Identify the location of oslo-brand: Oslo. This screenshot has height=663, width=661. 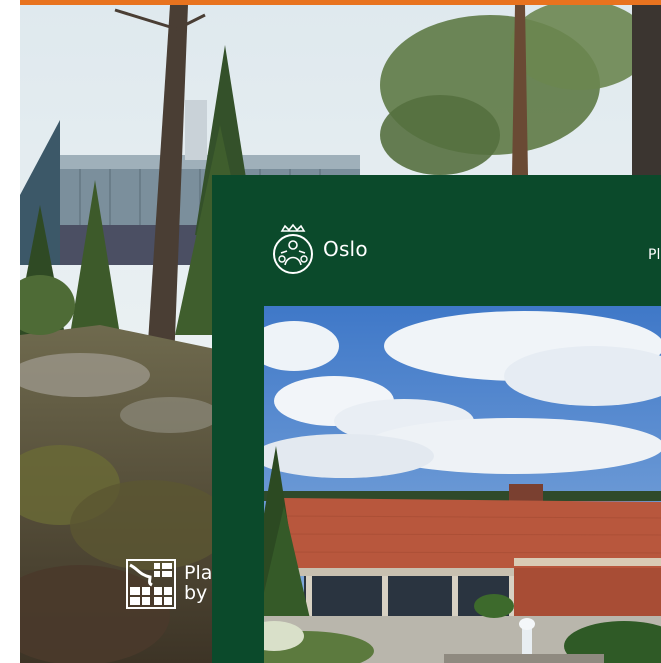
(319, 249).